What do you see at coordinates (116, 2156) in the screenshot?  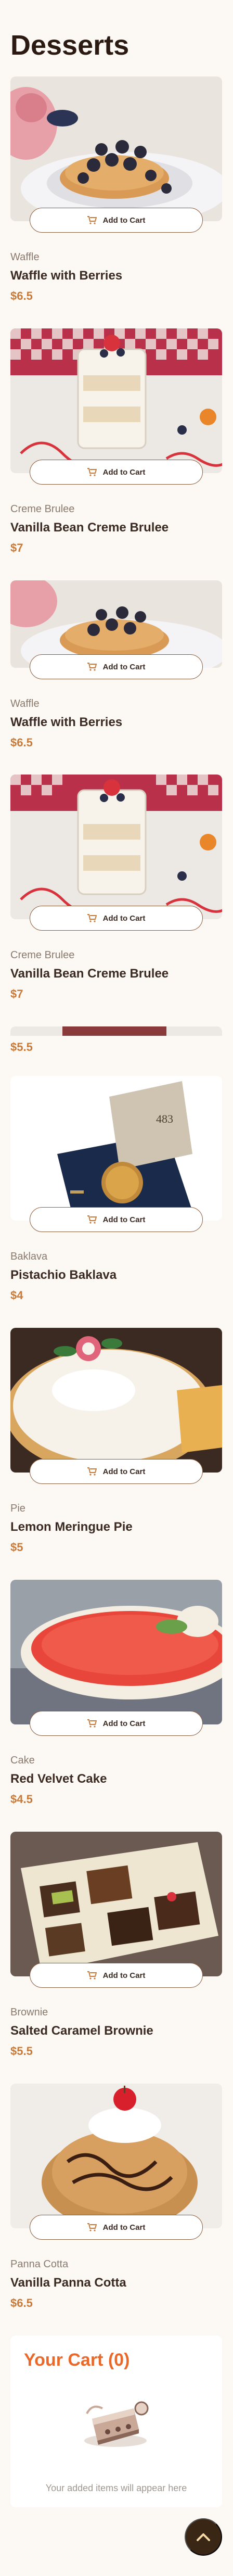 I see `product-image-pannacotta` at bounding box center [116, 2156].